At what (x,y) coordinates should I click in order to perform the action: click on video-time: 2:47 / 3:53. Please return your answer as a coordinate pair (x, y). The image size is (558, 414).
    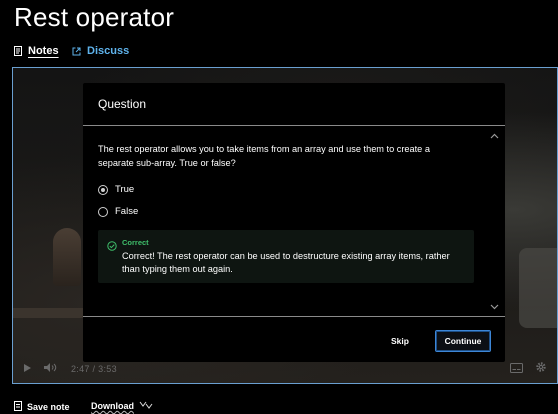
    Looking at the image, I should click on (94, 369).